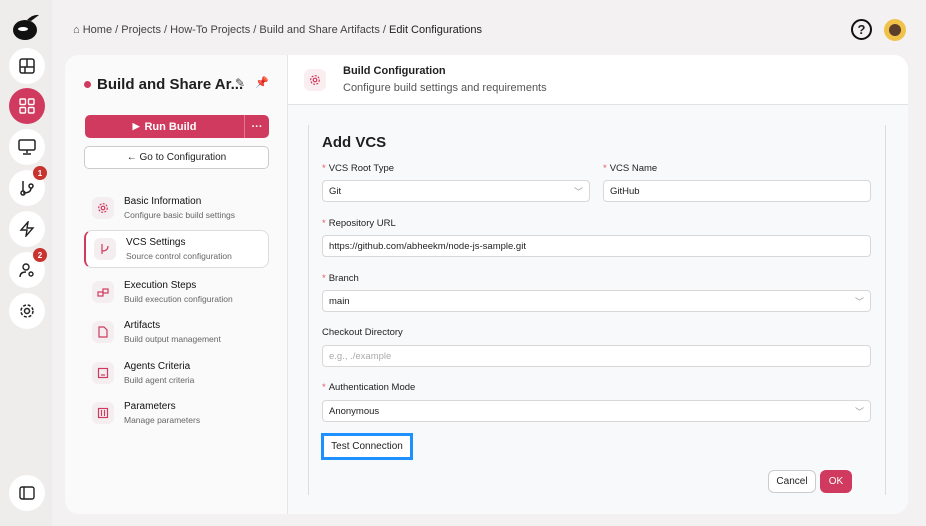 This screenshot has height=526, width=926. Describe the element at coordinates (176, 373) in the screenshot. I see `nav-agents-criteria: Agents Criteria Build agent criteria` at that location.